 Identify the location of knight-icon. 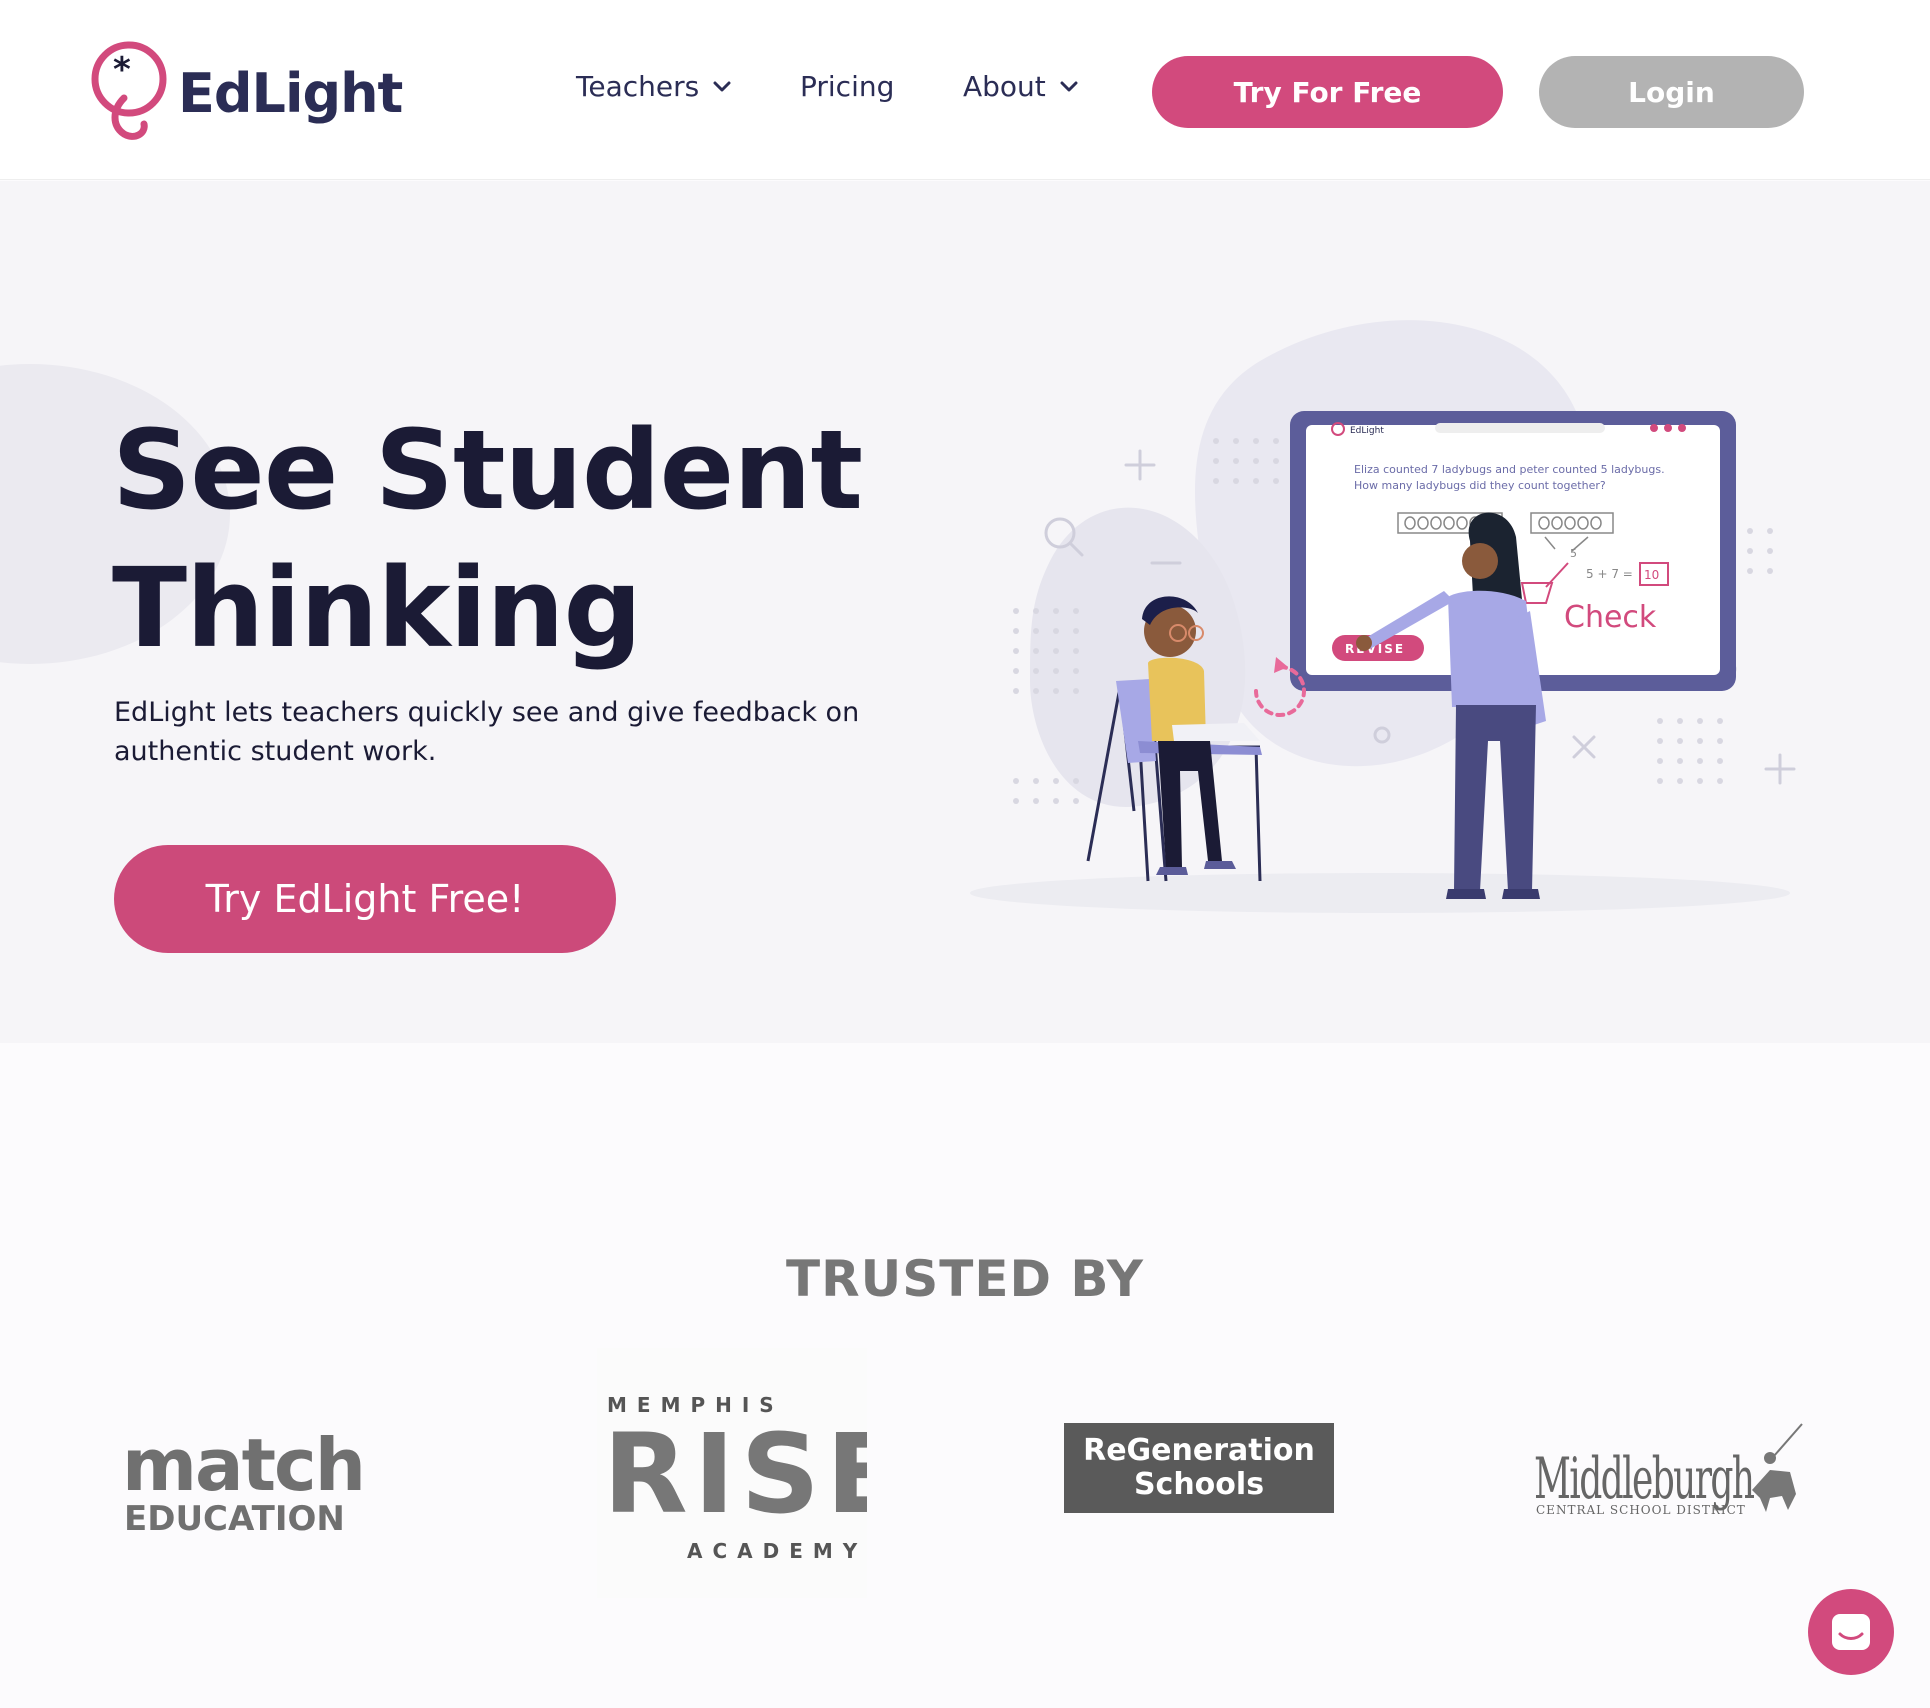
(1777, 1467).